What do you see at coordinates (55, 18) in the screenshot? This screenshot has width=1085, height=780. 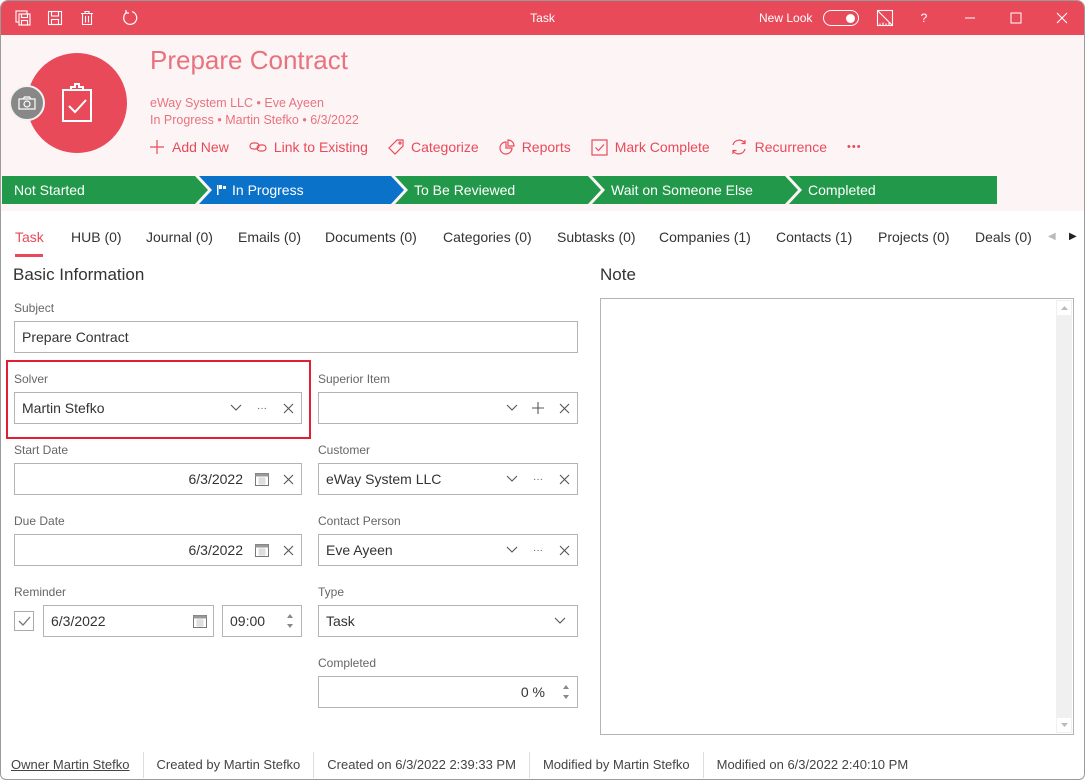 I see `save-icon` at bounding box center [55, 18].